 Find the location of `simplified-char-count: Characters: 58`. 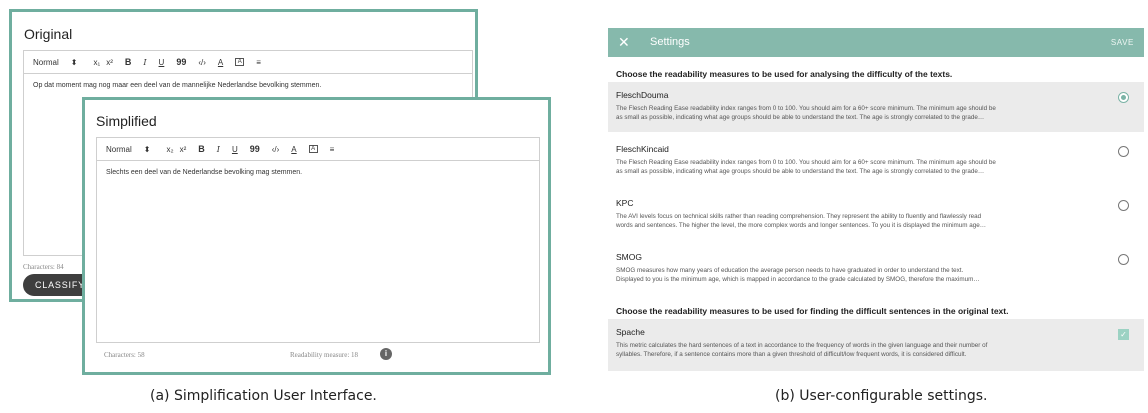

simplified-char-count: Characters: 58 is located at coordinates (124, 355).